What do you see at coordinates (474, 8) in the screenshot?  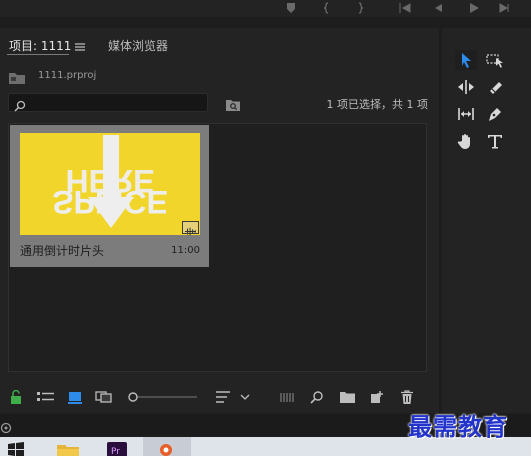 I see `play-icon` at bounding box center [474, 8].